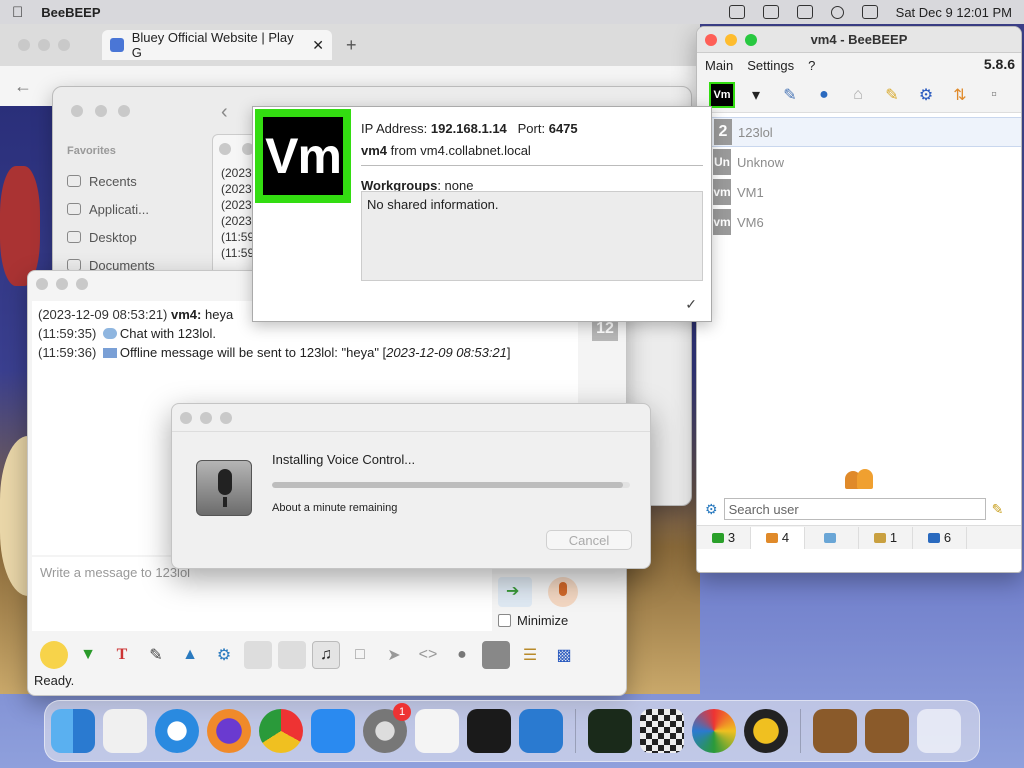  Describe the element at coordinates (610, 731) in the screenshot. I see `activity-monitor-dock-icon` at that location.